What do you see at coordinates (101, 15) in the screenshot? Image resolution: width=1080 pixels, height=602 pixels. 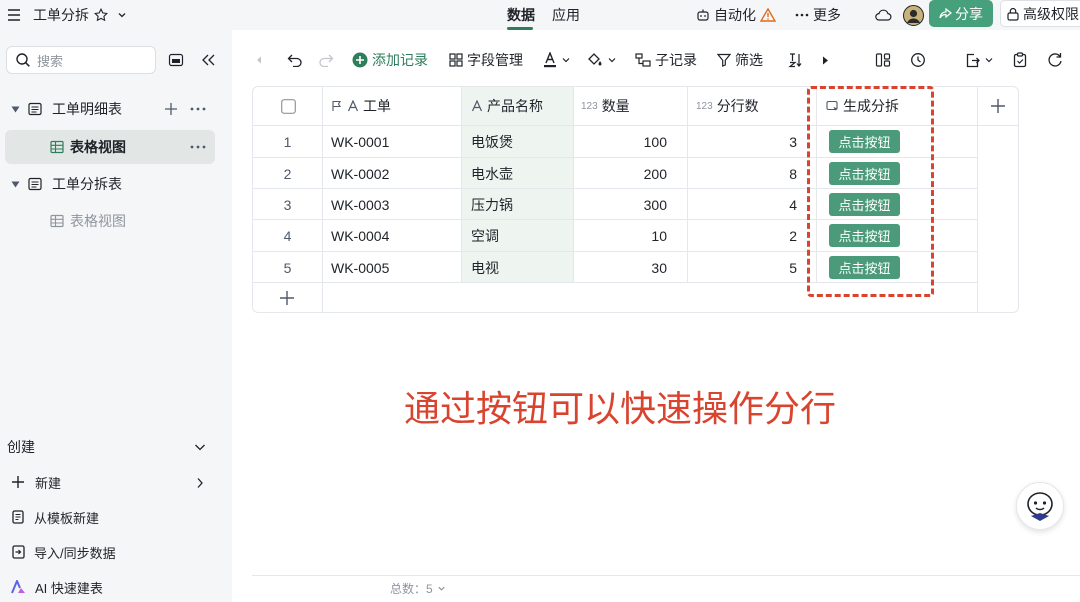 I see `star-icon` at bounding box center [101, 15].